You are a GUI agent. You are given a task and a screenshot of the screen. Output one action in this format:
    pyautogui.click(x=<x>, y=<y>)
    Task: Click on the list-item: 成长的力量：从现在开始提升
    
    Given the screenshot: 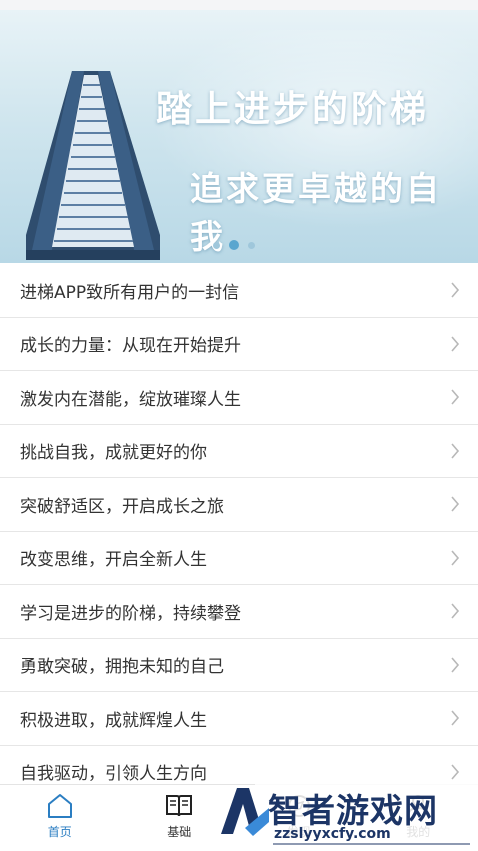 What is the action you would take?
    pyautogui.click(x=239, y=345)
    